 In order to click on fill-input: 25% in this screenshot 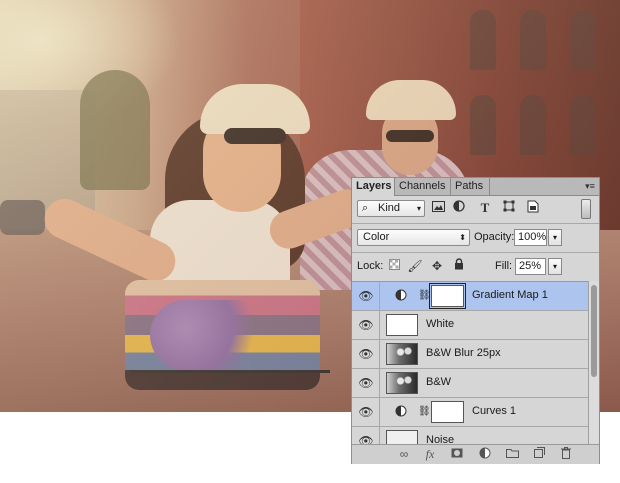, I will do `click(530, 266)`.